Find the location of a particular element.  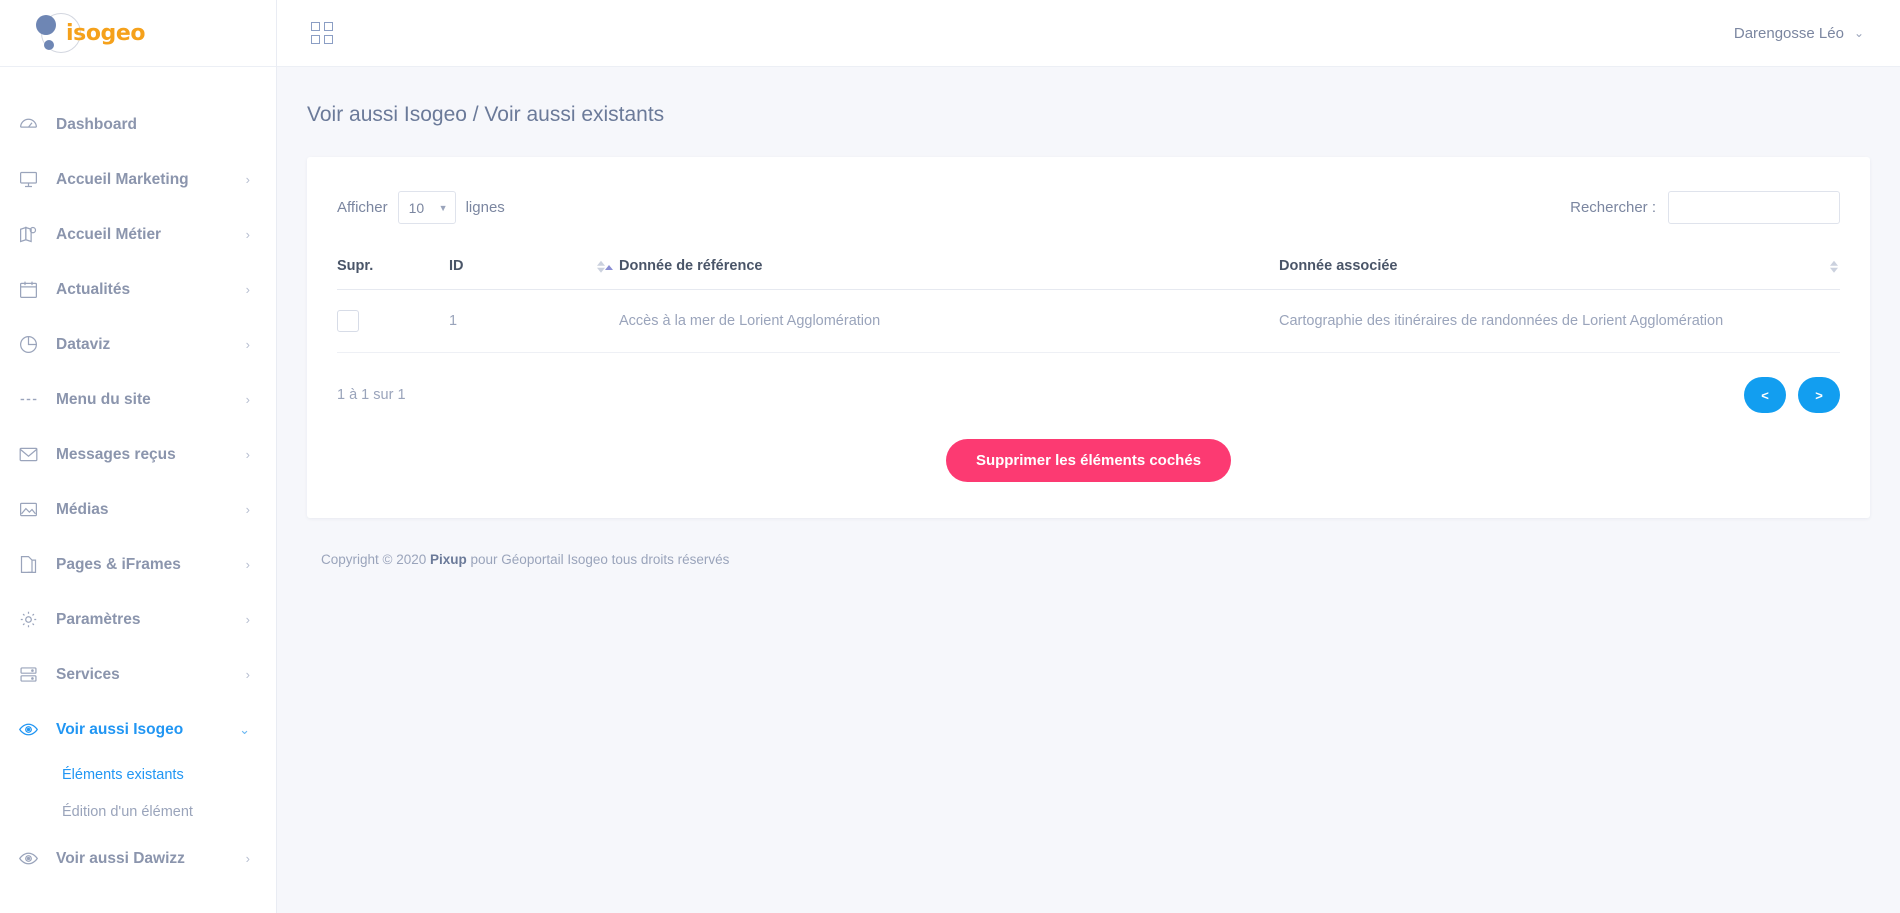

row-checkbox is located at coordinates (348, 321).